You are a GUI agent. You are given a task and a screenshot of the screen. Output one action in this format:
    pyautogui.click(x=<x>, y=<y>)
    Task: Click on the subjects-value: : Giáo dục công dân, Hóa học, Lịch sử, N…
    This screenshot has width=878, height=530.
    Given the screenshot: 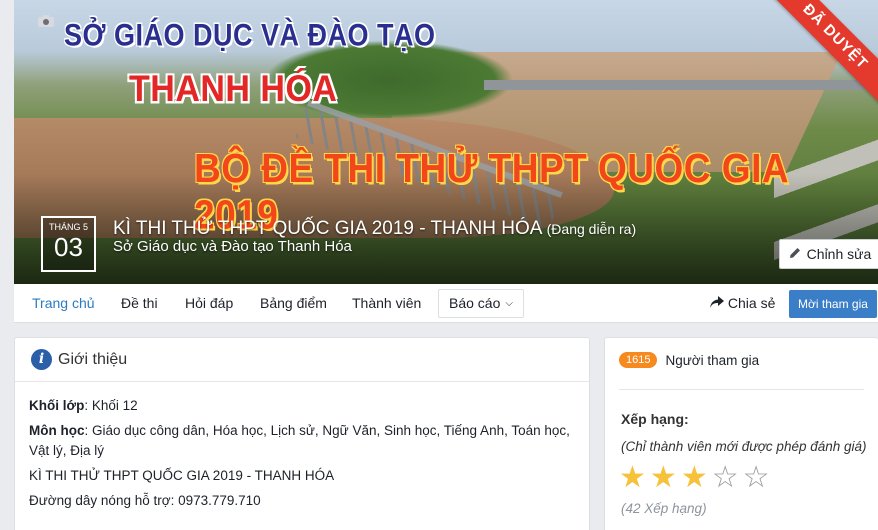 What is the action you would take?
    pyautogui.click(x=299, y=440)
    